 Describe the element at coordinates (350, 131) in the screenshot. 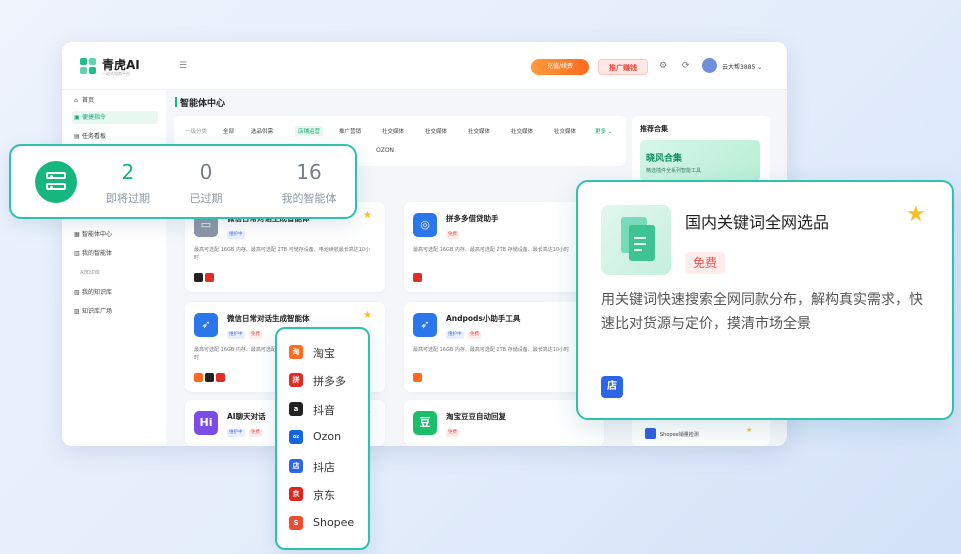

I see `filter-marketing: 推广营销` at that location.